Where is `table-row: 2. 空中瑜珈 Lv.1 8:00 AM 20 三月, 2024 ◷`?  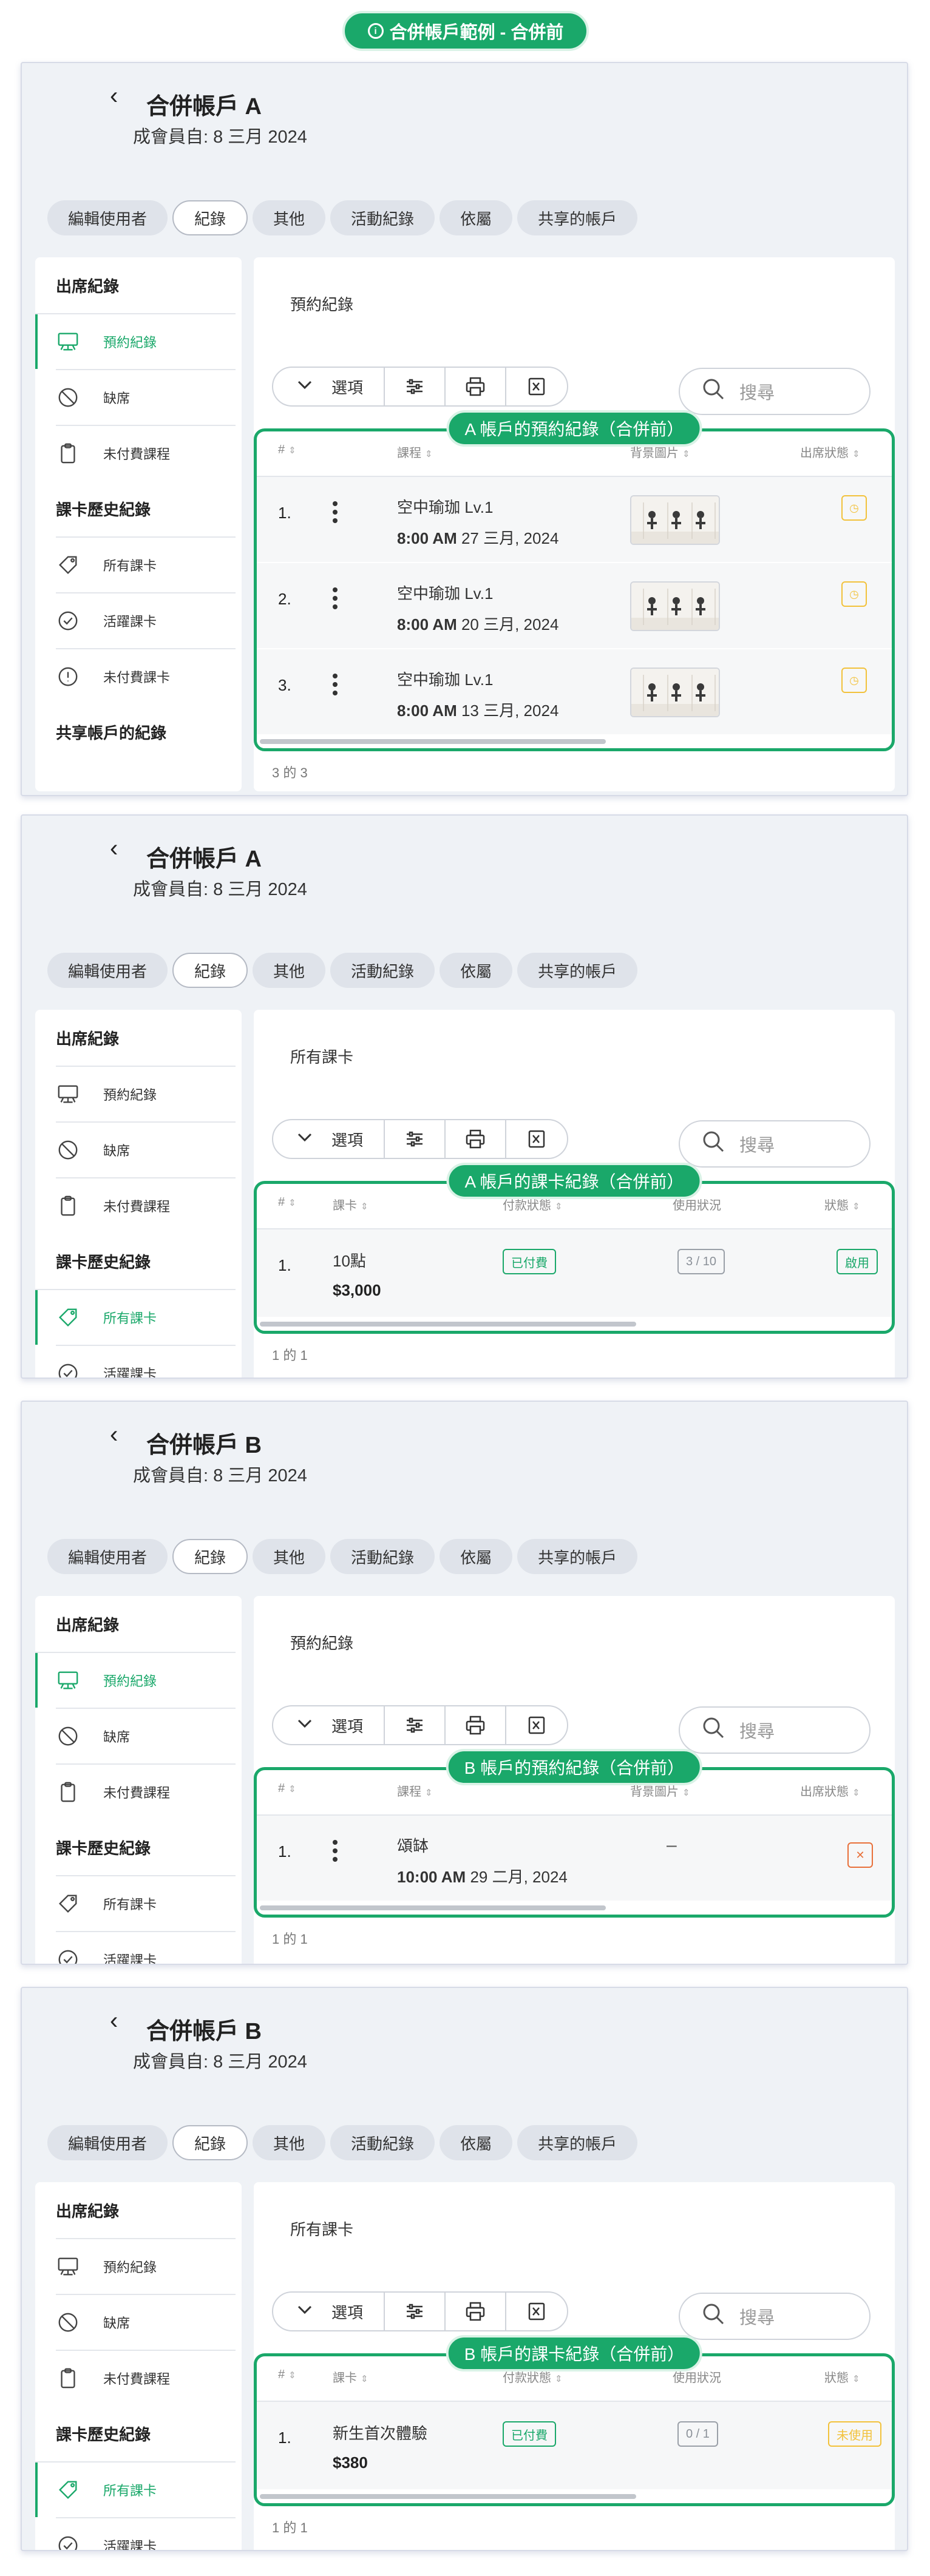 table-row: 2. 空中瑜珈 Lv.1 8:00 AM 20 三月, 2024 ◷ is located at coordinates (574, 606).